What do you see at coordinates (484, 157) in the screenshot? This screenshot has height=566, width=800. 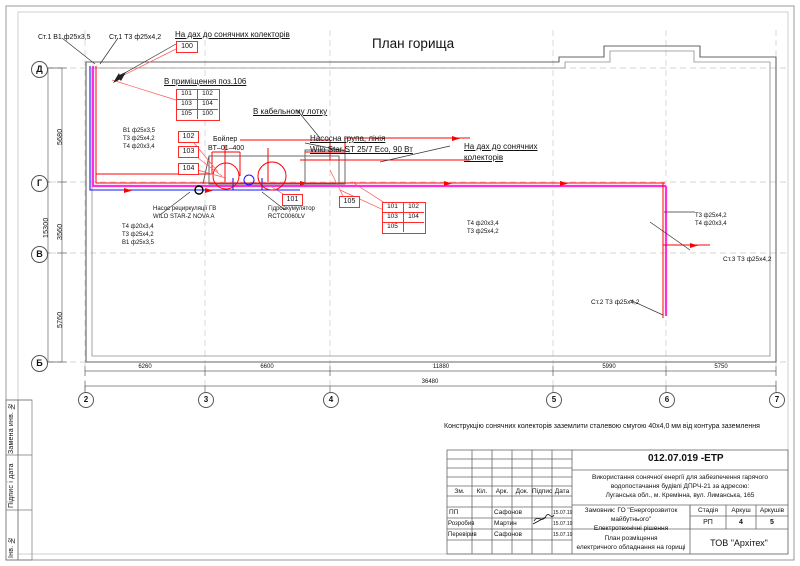 I see `label-roof-right-2: колекторів` at bounding box center [484, 157].